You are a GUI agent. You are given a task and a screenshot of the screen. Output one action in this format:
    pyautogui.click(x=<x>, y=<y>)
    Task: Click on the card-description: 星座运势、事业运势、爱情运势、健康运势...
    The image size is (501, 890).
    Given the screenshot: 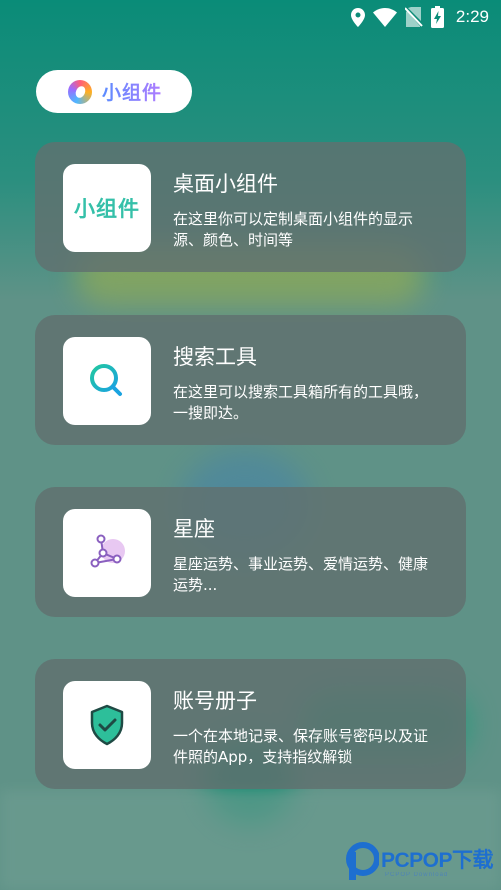 What is the action you would take?
    pyautogui.click(x=301, y=574)
    